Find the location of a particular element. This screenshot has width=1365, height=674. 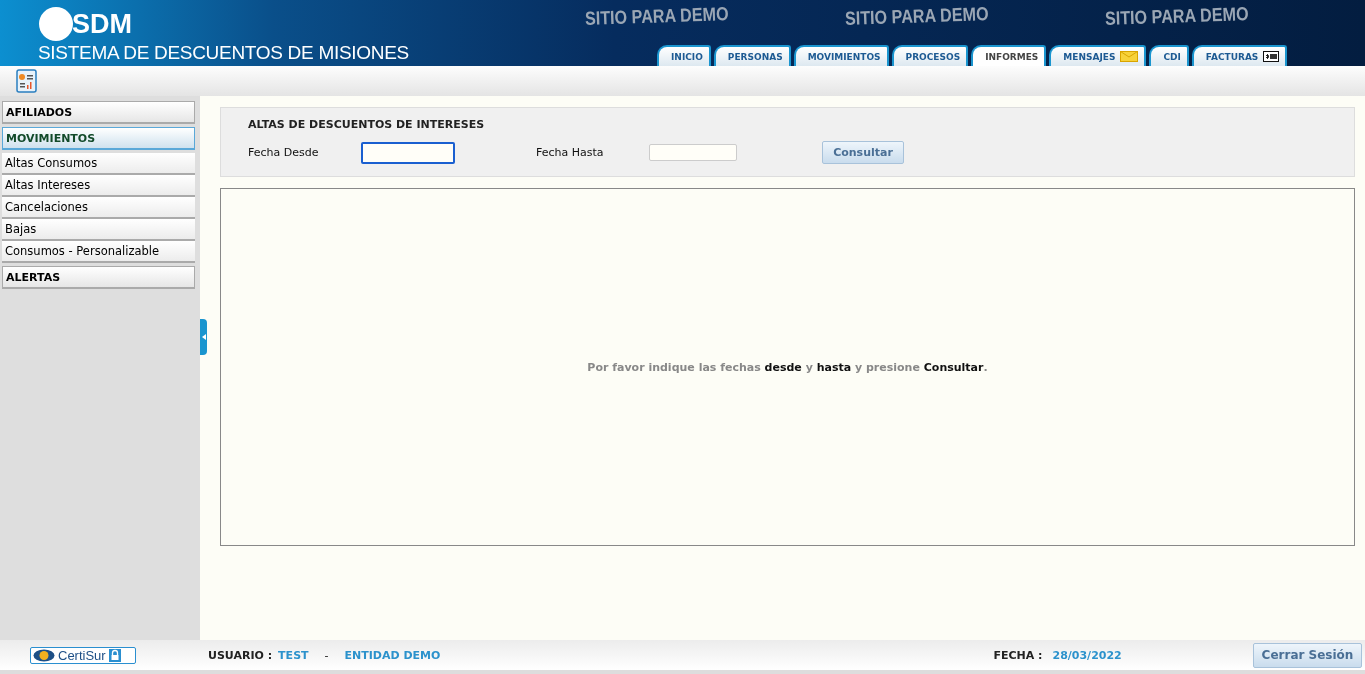

consult-button: Consultar is located at coordinates (863, 152).